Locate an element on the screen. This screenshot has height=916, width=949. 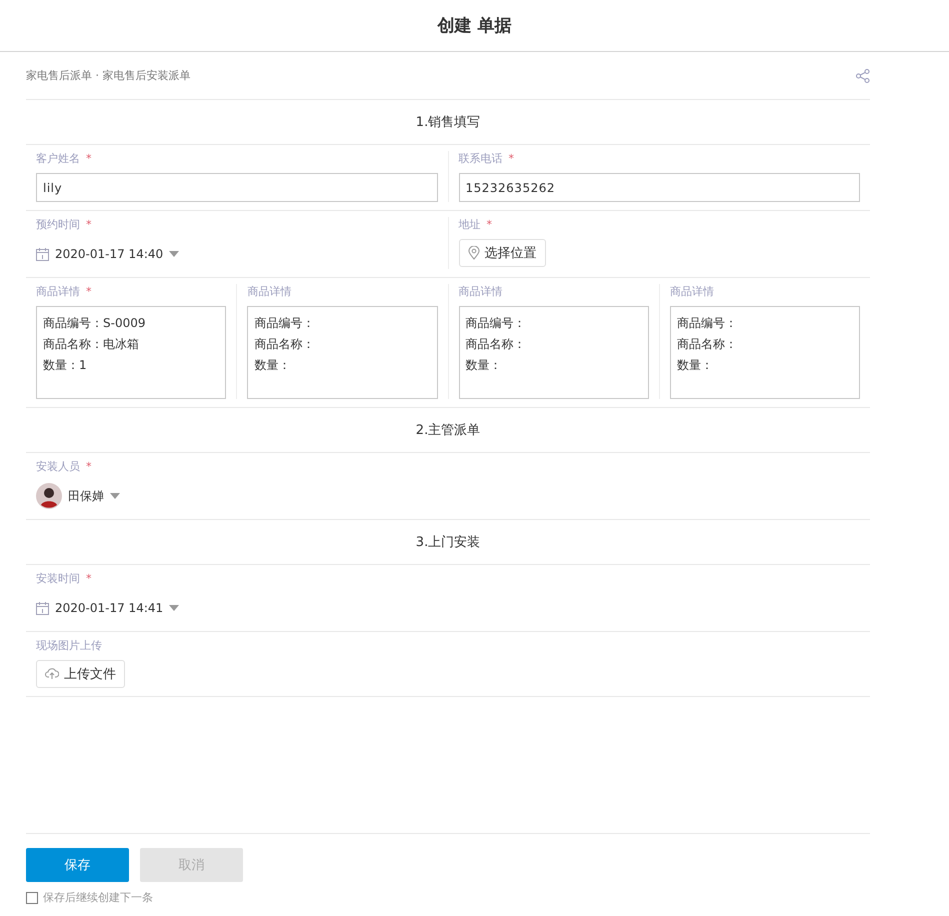
field-label: 客户姓名 * is located at coordinates (64, 159).